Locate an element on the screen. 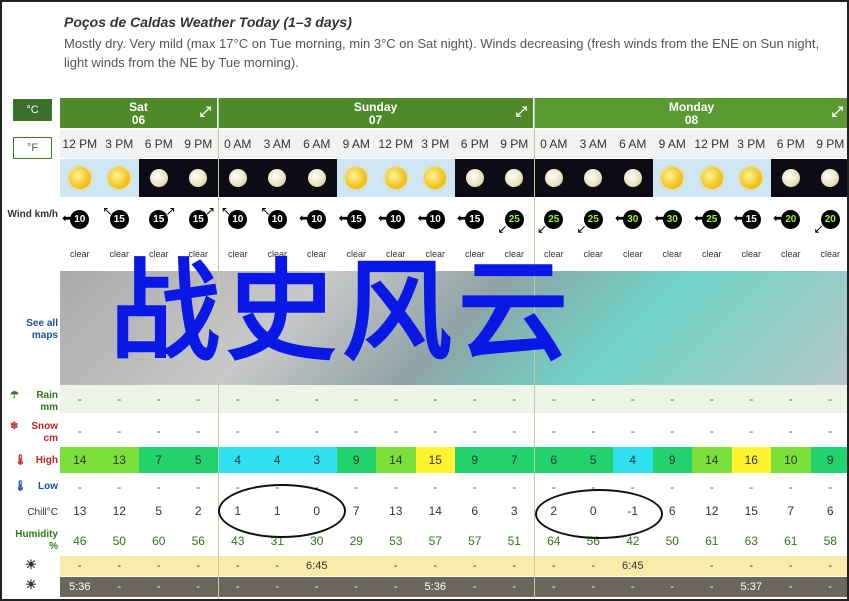 This screenshot has height=601, width=849. chill-cell: 3 is located at coordinates (514, 511).